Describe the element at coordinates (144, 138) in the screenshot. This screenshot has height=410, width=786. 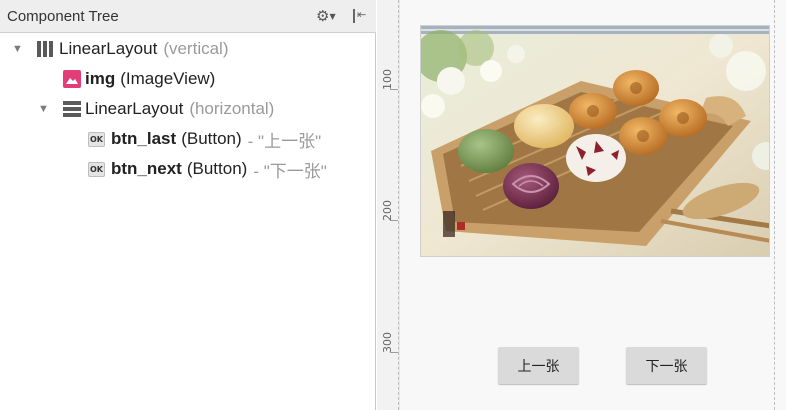
I see `tree-item-name: btn_last` at that location.